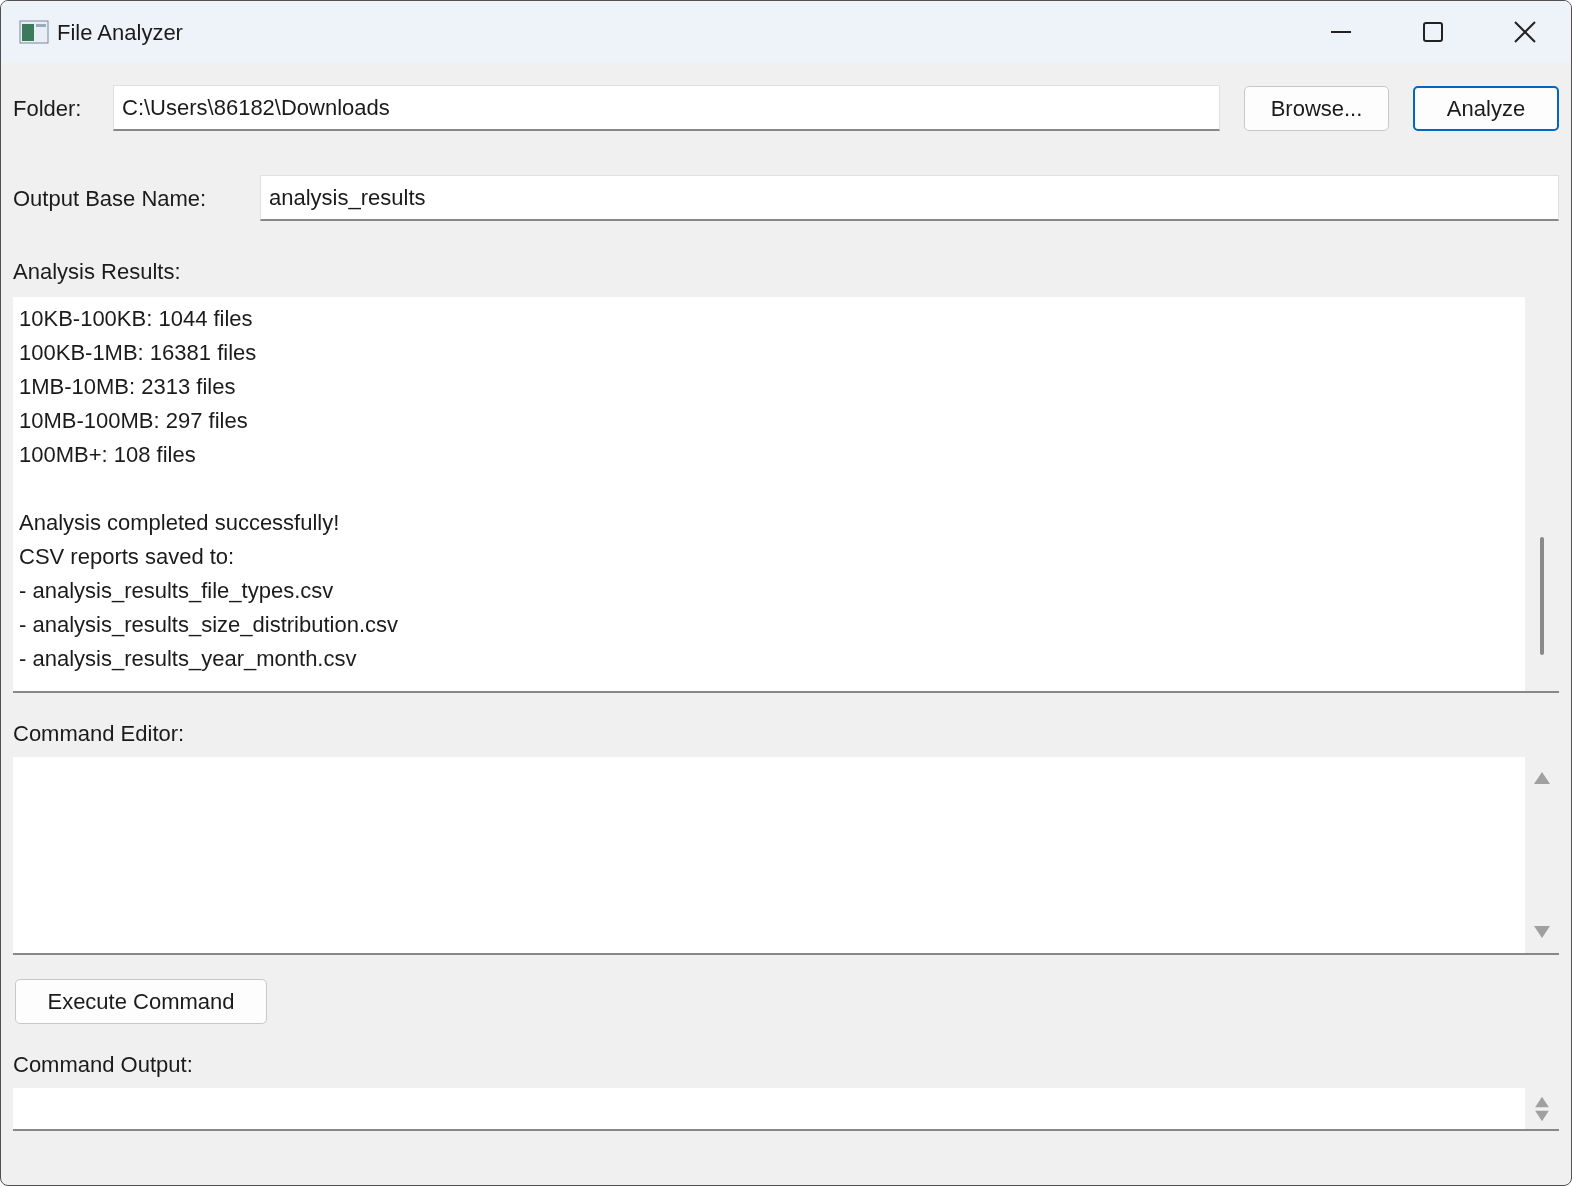 The image size is (1572, 1186). I want to click on result-line: 100MB+: 108 files, so click(108, 455).